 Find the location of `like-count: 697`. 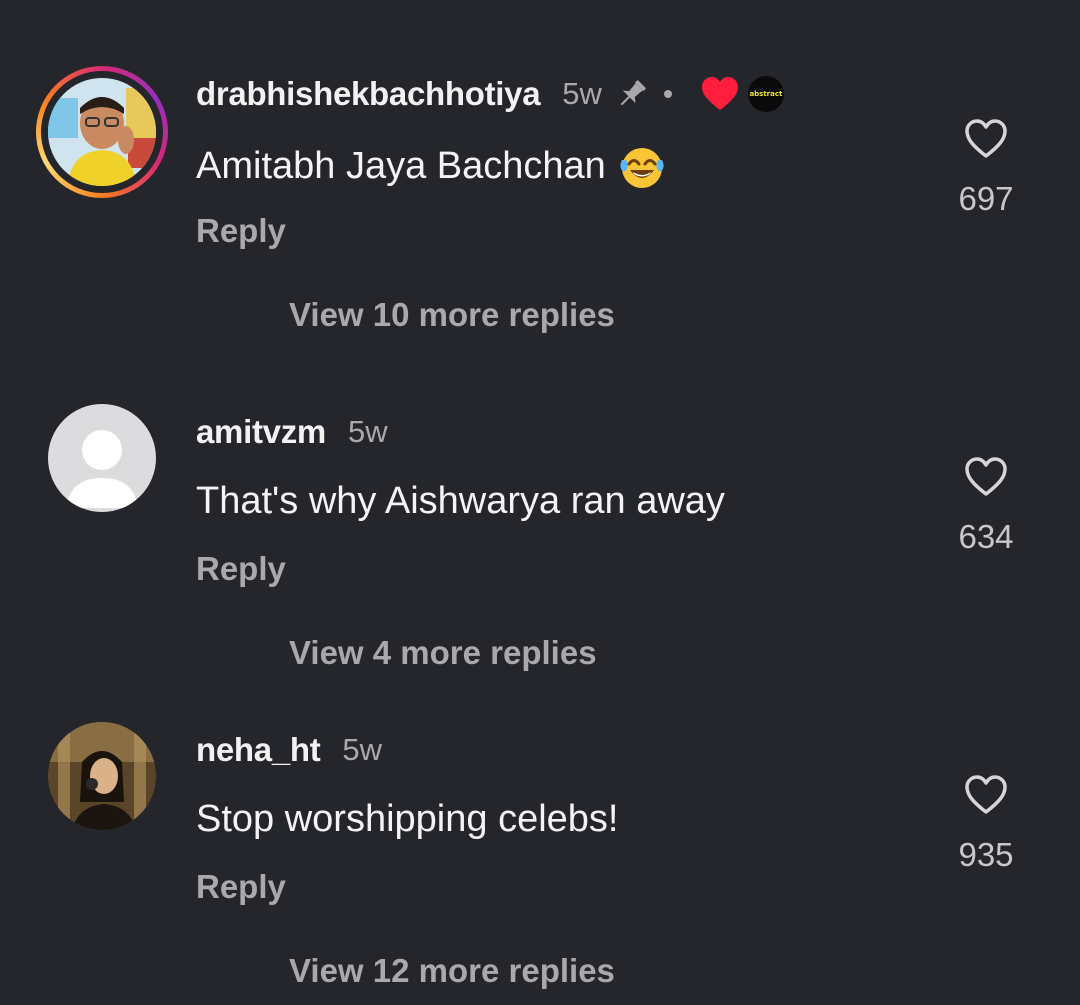

like-count: 697 is located at coordinates (986, 198).